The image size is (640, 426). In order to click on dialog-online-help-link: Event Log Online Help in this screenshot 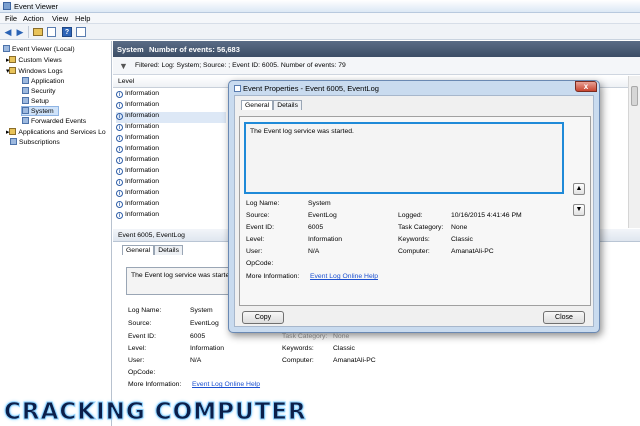, I will do `click(344, 276)`.